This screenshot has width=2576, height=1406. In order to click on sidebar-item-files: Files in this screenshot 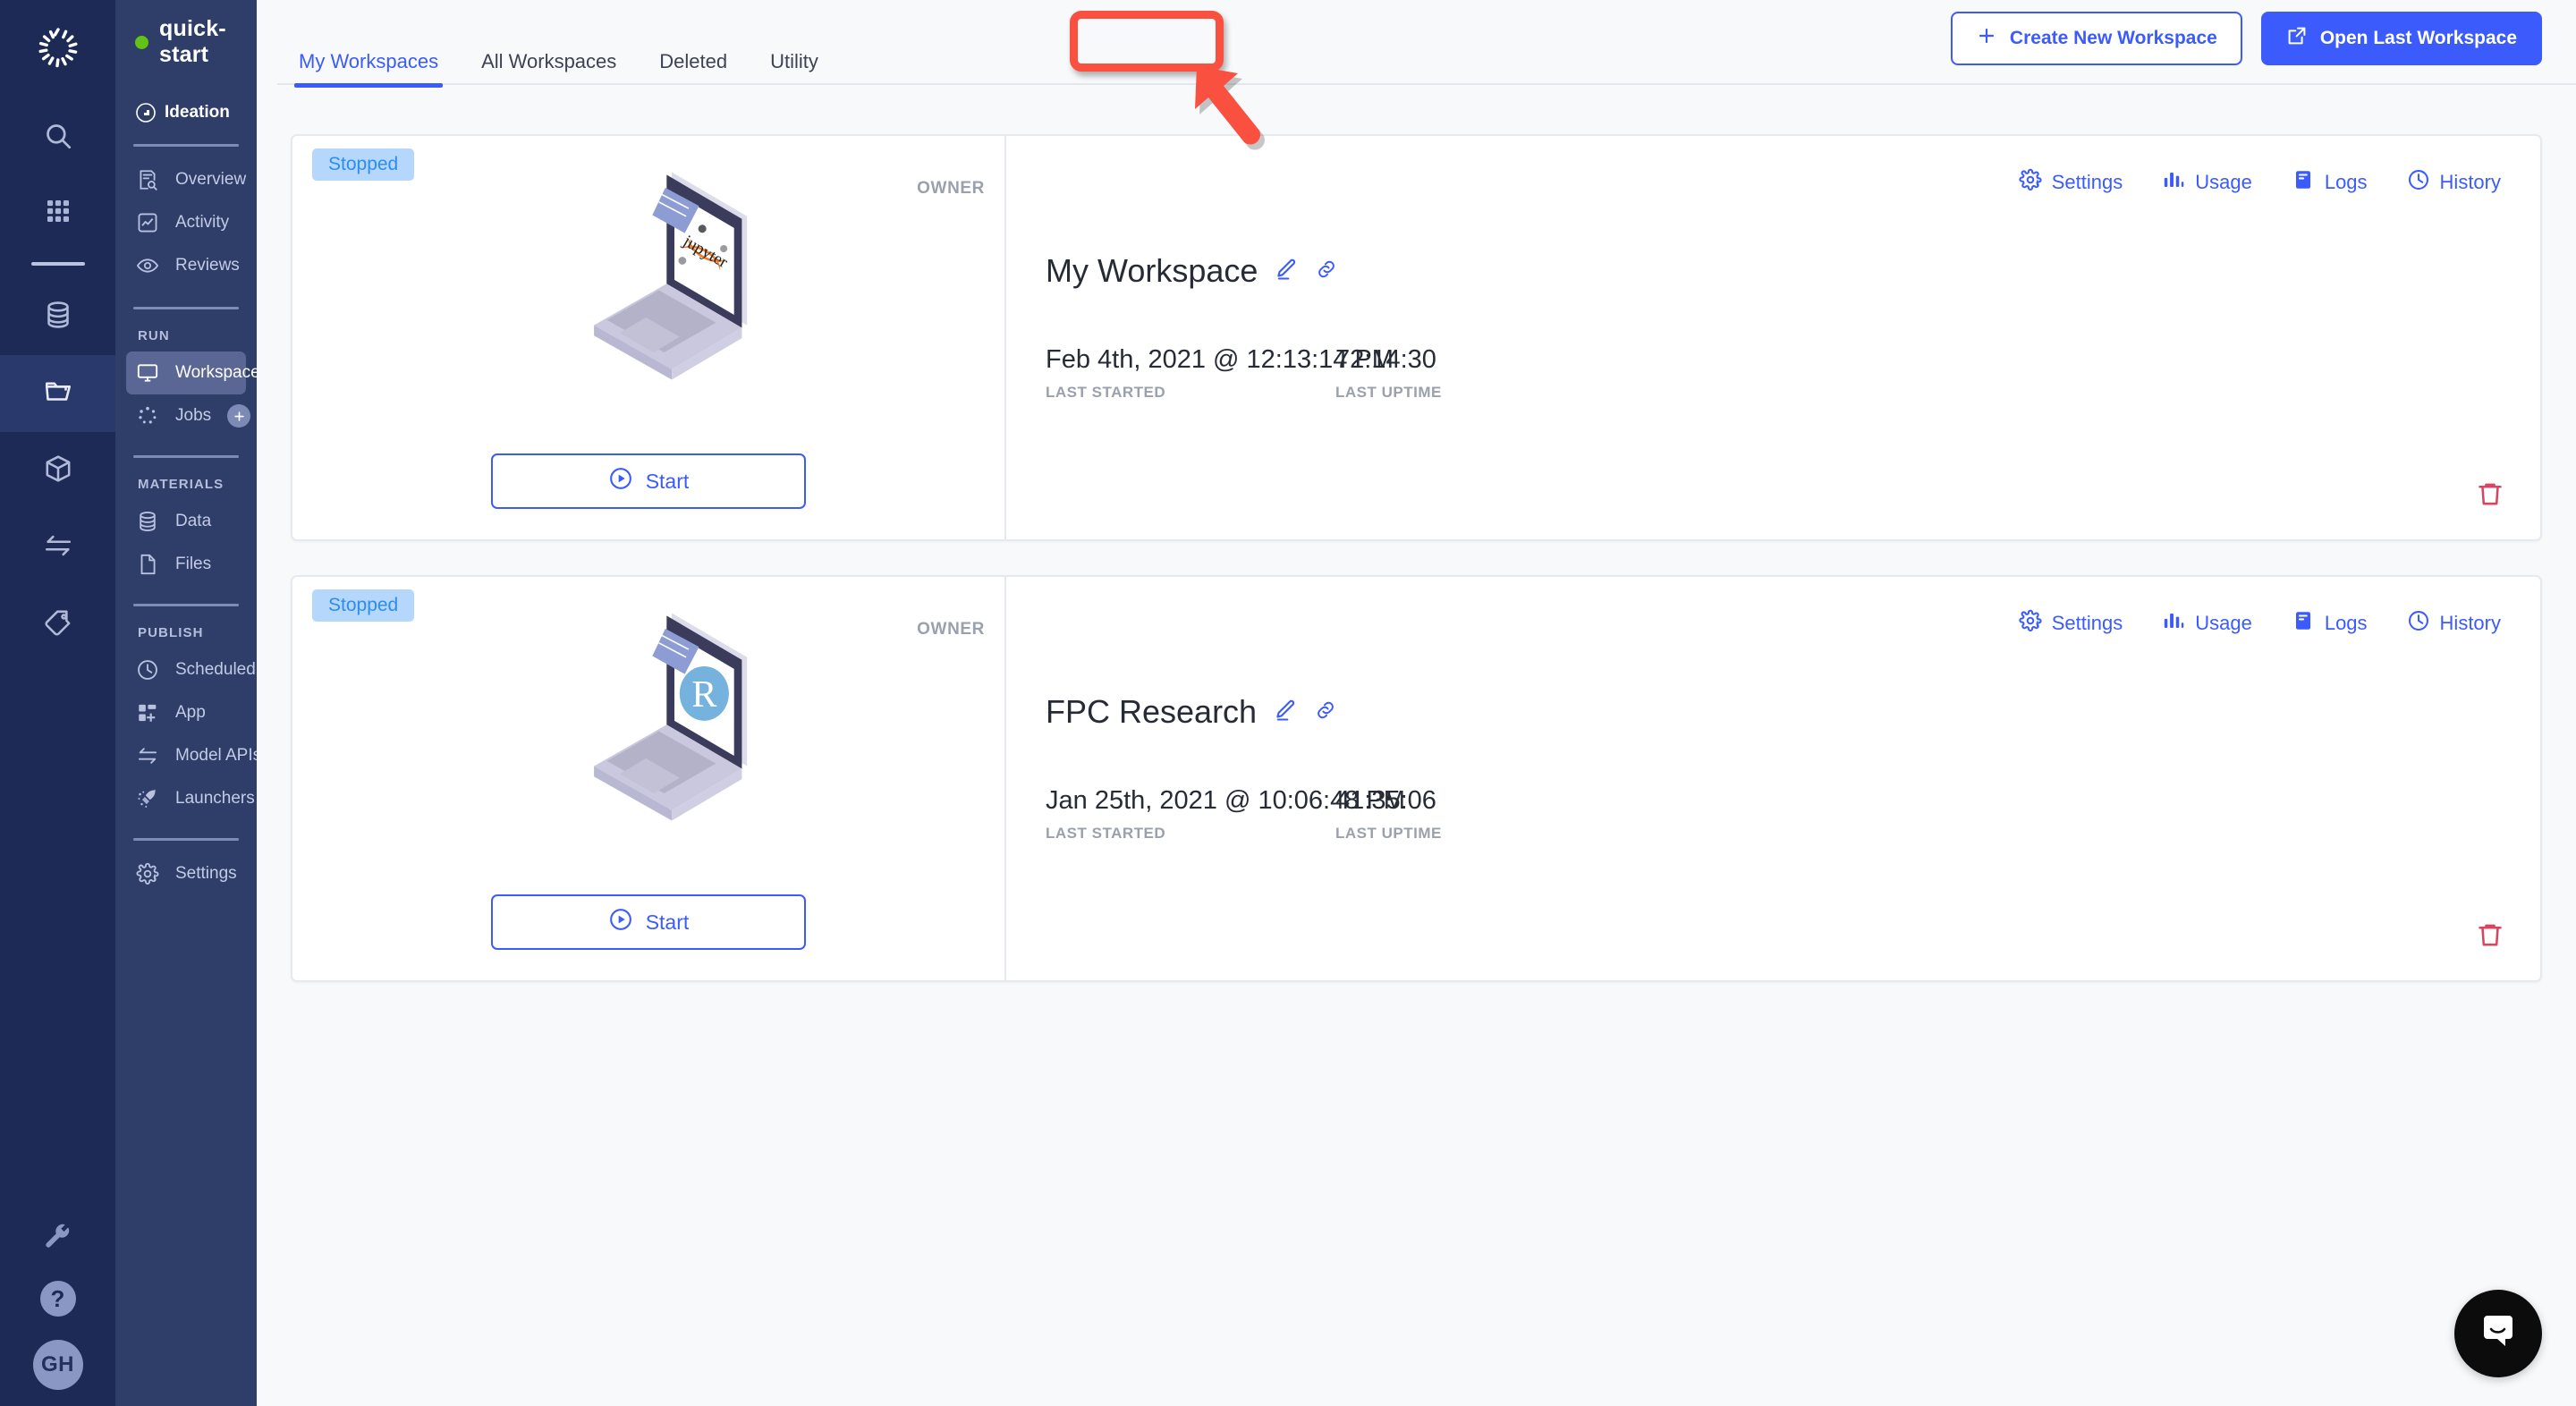, I will do `click(186, 564)`.